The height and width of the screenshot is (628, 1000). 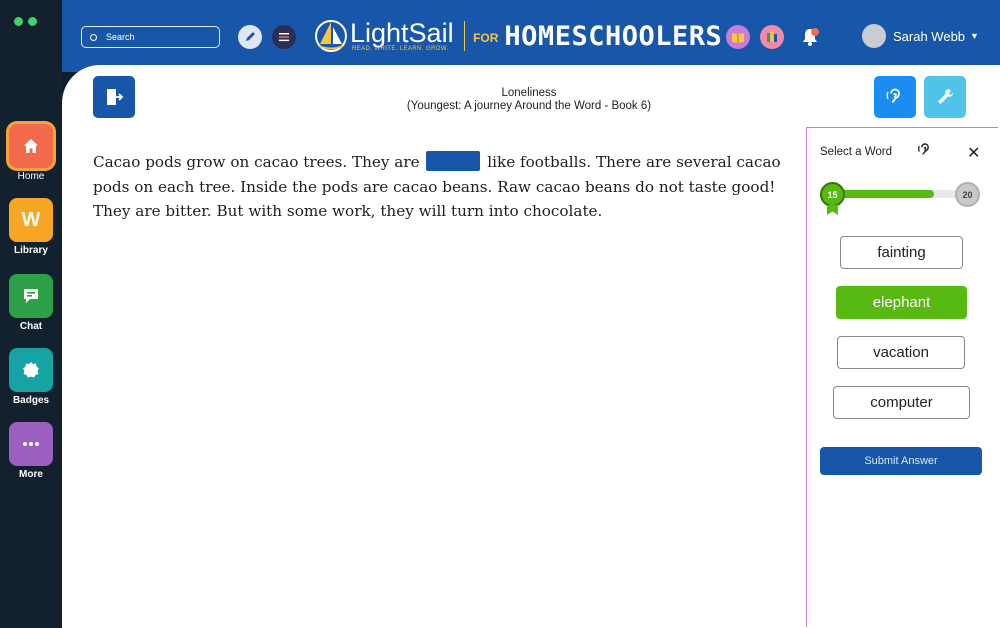 I want to click on brand-tagline: READ. WRITE. LEARN. GROW., so click(x=400, y=49).